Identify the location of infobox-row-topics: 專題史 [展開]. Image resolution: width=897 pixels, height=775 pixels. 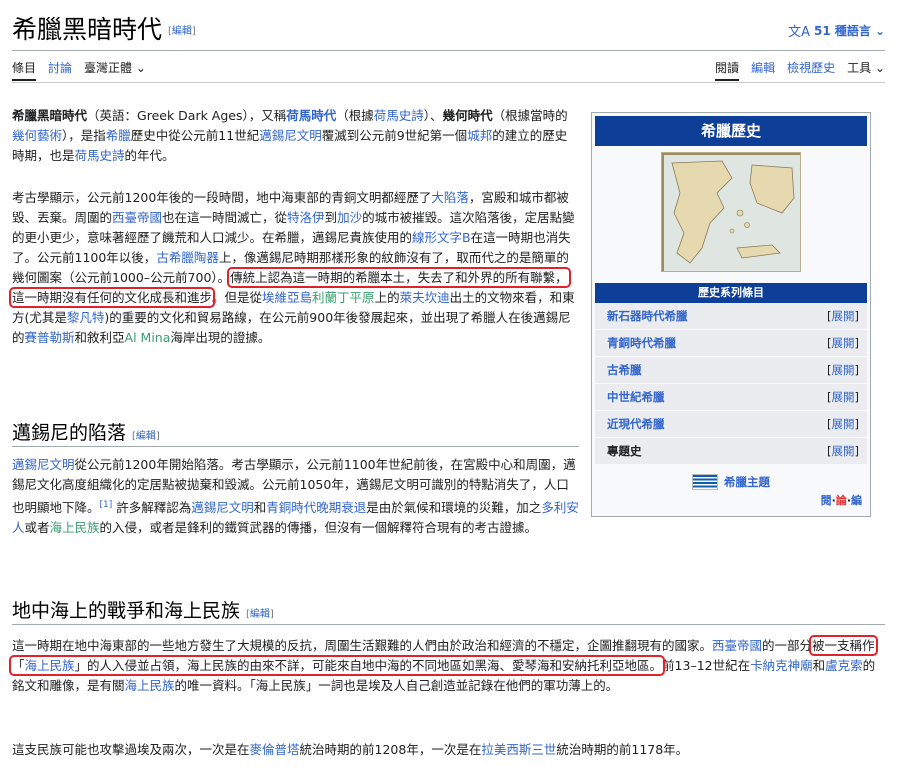
(731, 451).